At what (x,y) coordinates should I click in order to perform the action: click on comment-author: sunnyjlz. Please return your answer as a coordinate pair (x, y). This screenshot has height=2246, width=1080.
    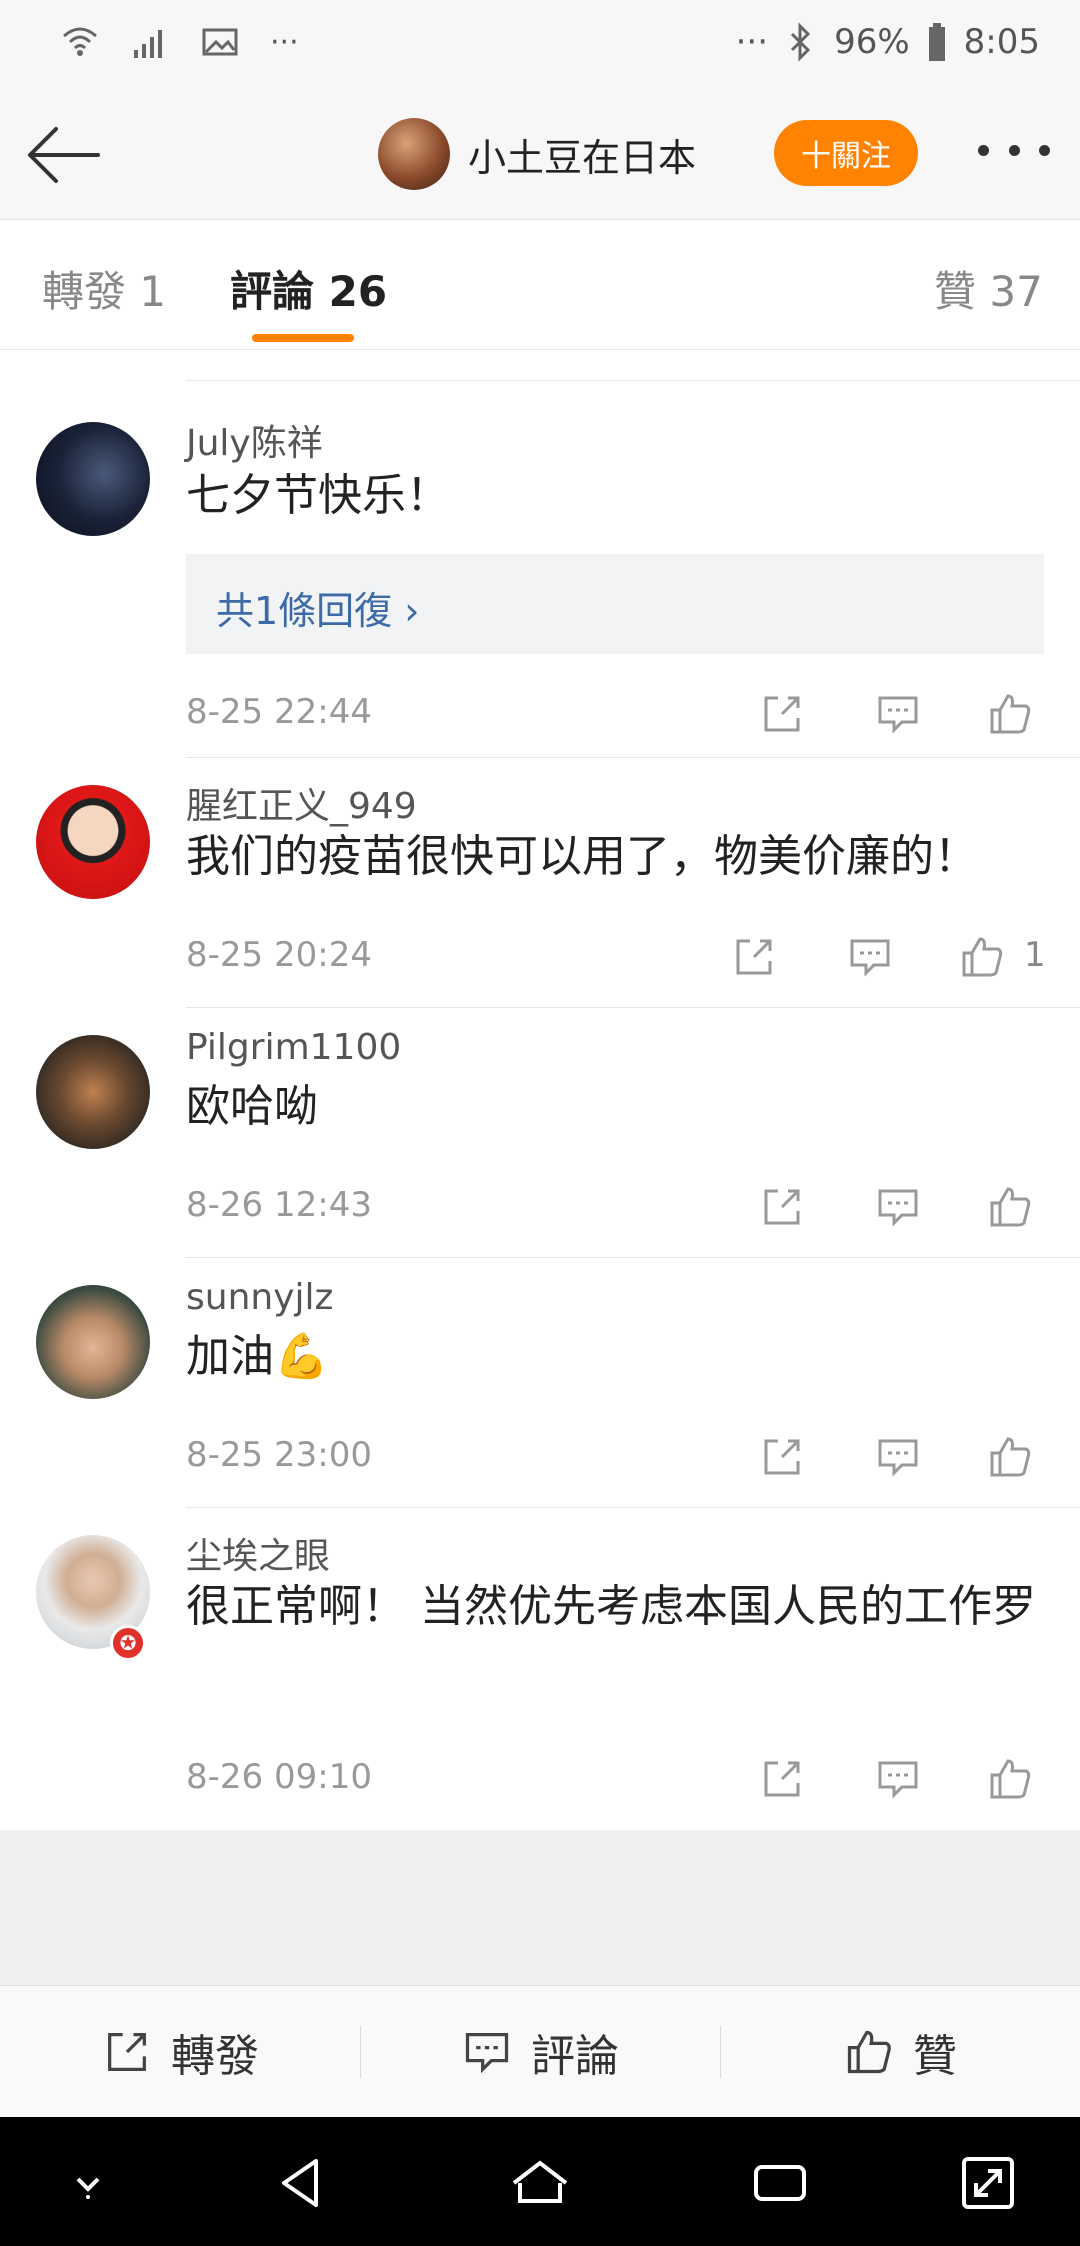
    Looking at the image, I should click on (259, 1297).